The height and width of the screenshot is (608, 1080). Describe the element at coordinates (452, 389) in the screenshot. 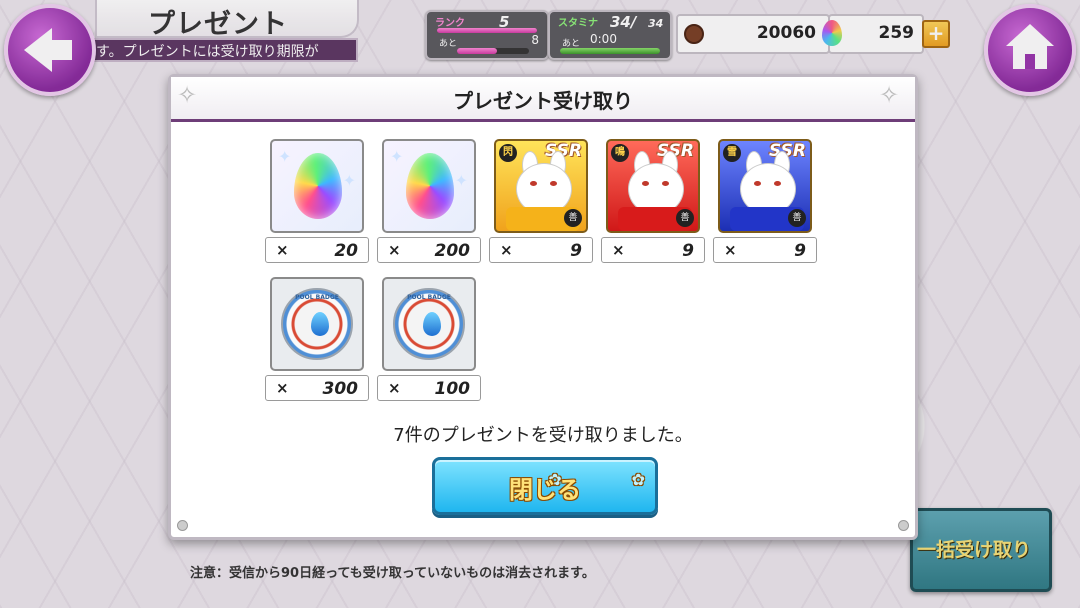

I see `quantity-value: 100` at that location.